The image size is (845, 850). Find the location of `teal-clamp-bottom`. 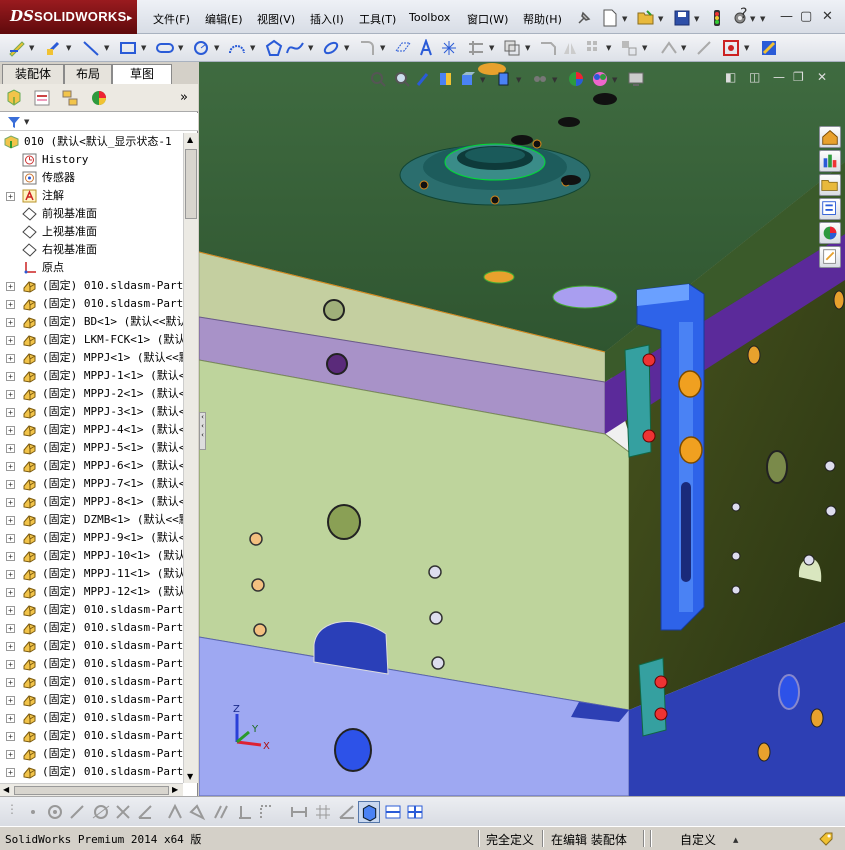

teal-clamp-bottom is located at coordinates (653, 697).